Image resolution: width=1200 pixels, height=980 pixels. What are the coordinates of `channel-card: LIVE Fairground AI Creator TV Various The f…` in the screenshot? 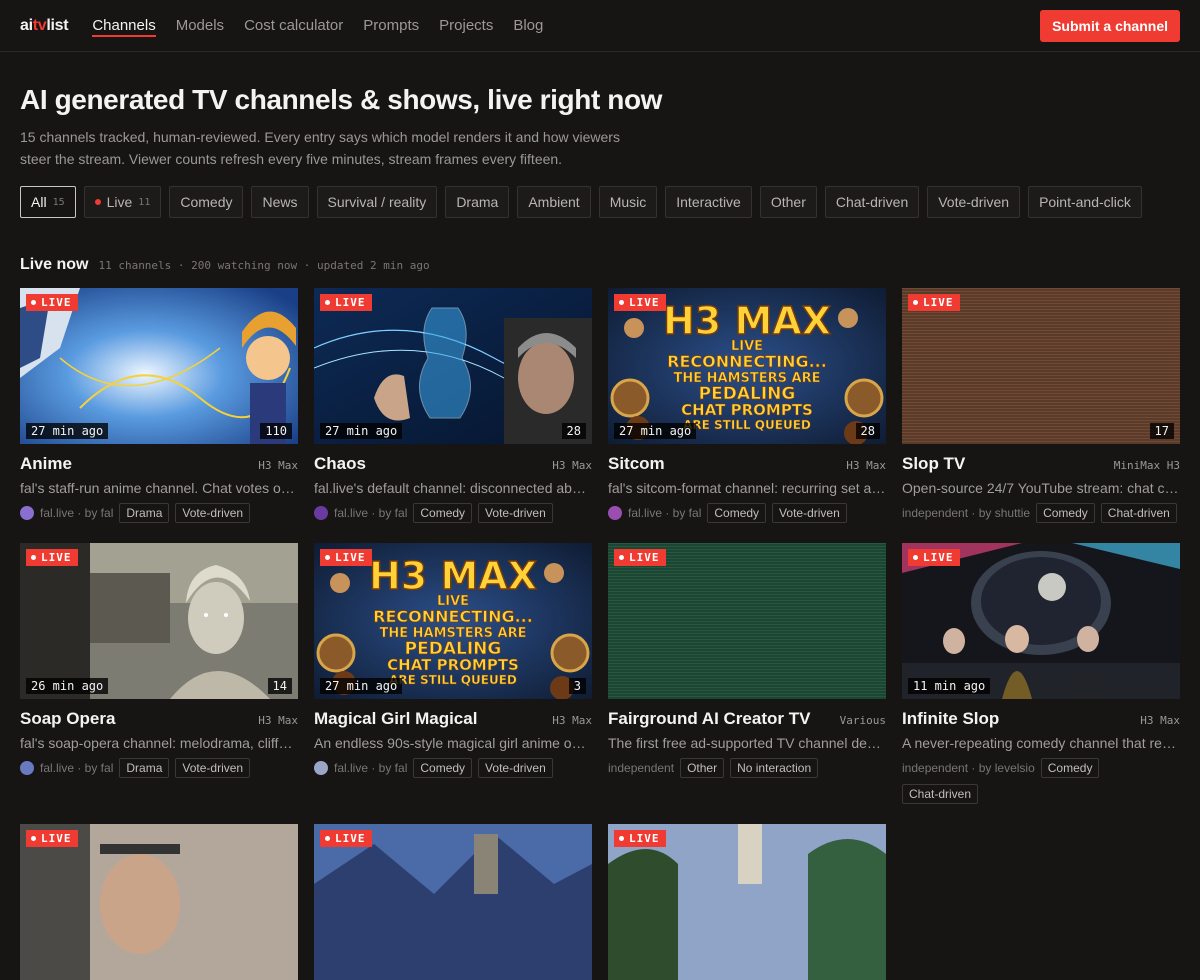 It's located at (747, 673).